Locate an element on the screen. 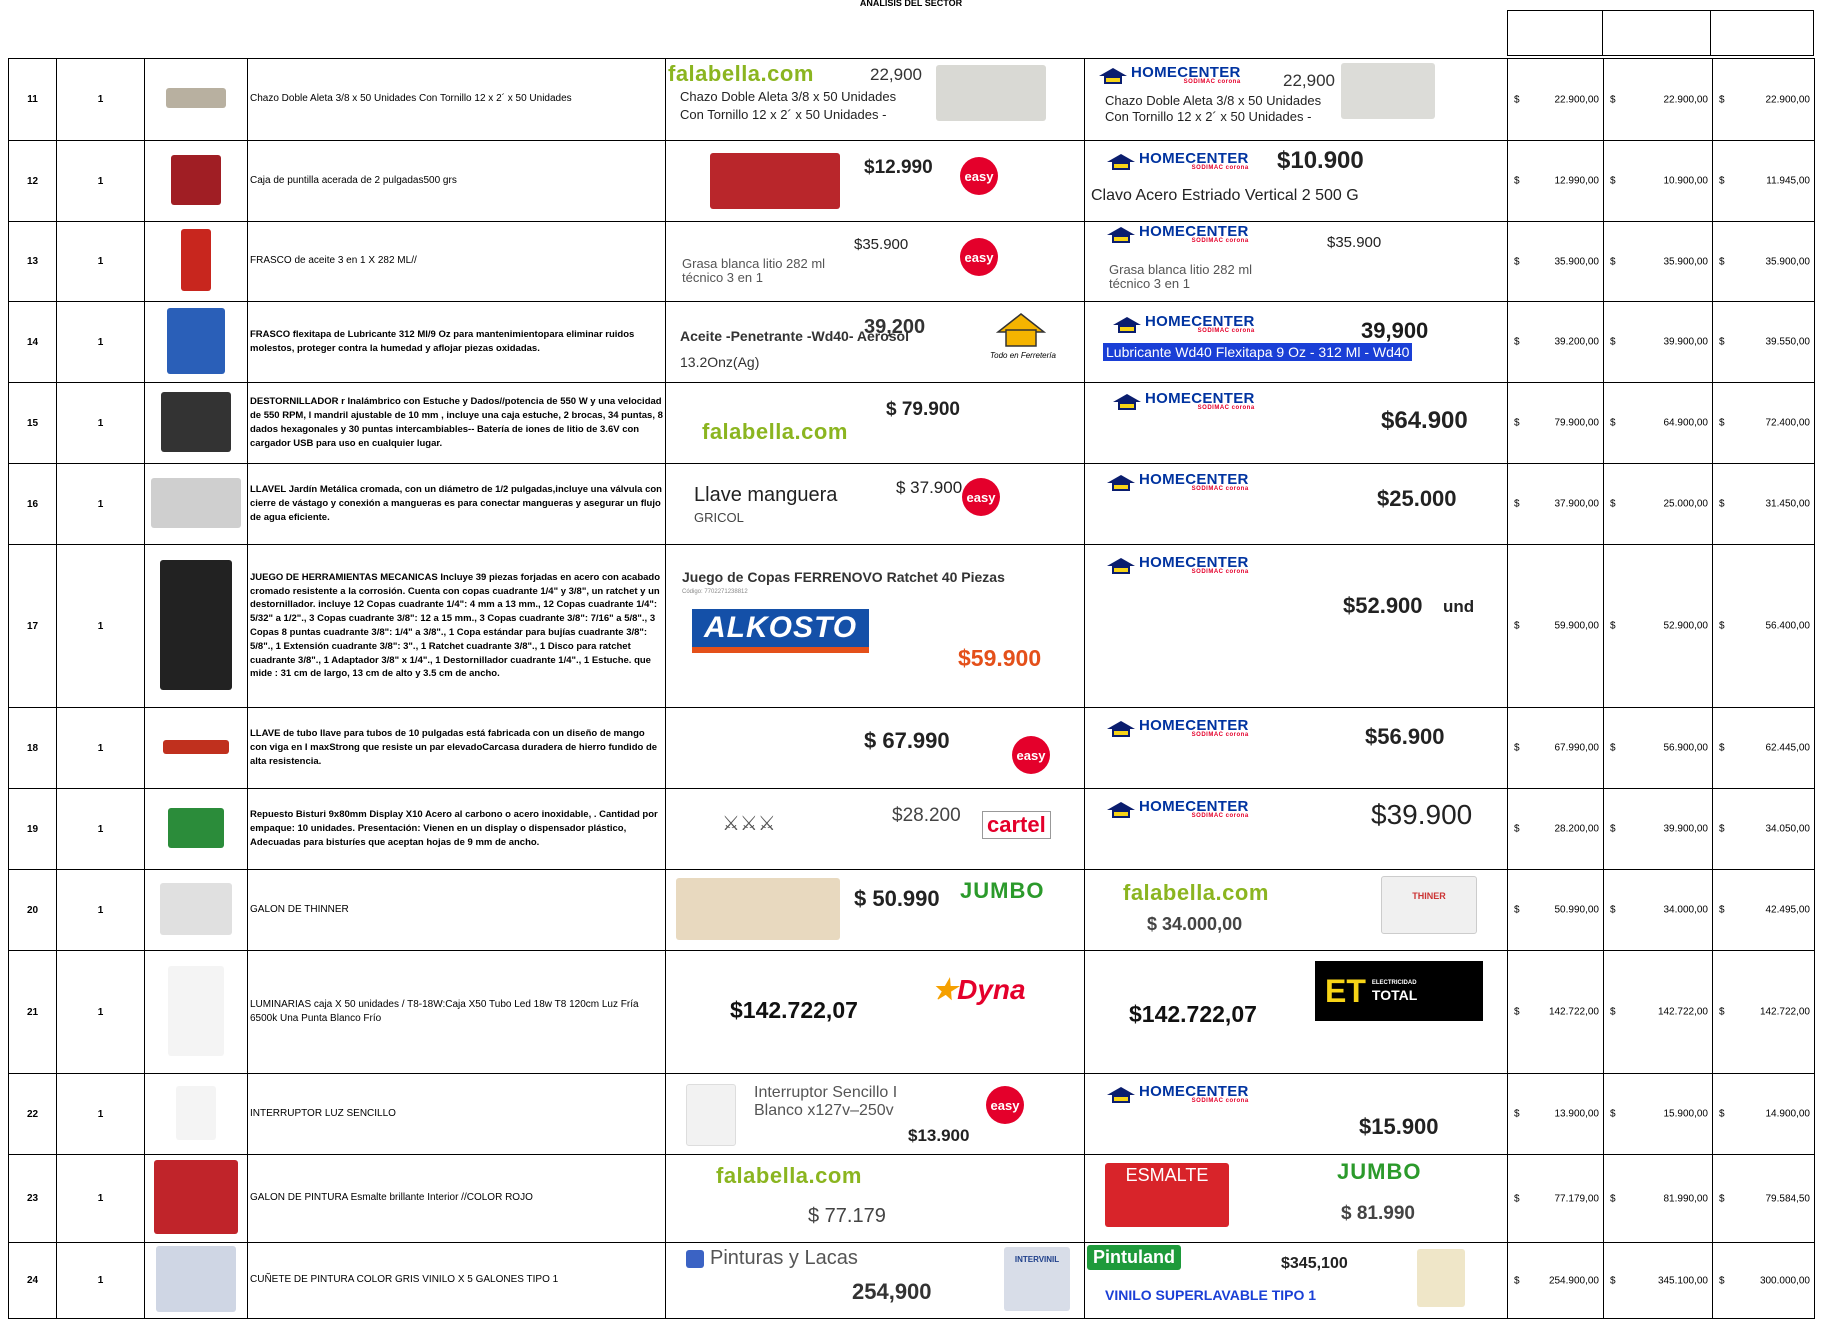  quote-text: Chazo Doble Aleta 3/8 x 50 Unidades is located at coordinates (1213, 100).